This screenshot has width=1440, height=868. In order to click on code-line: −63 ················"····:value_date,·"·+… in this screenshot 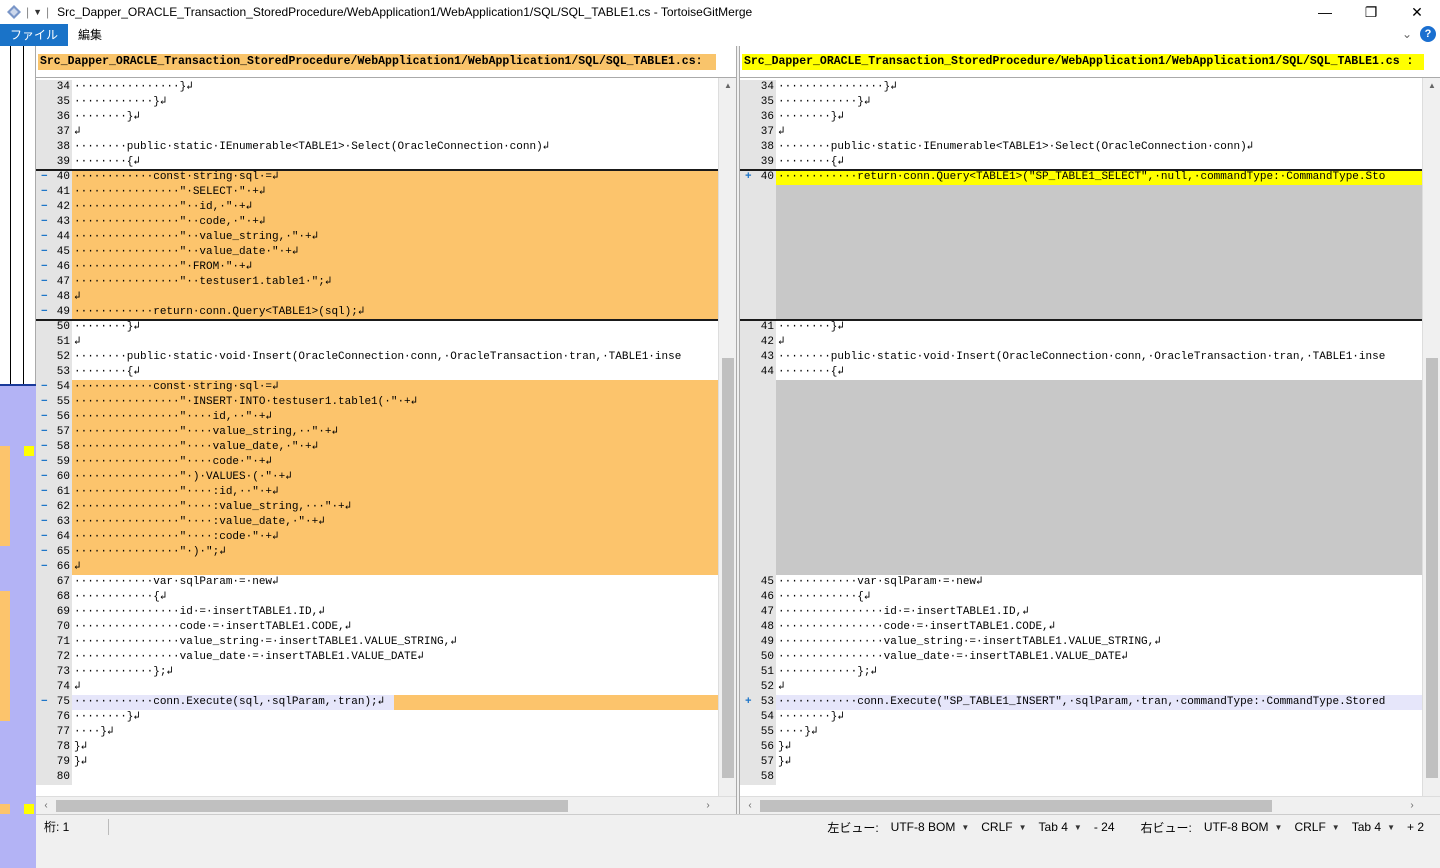, I will do `click(377, 522)`.